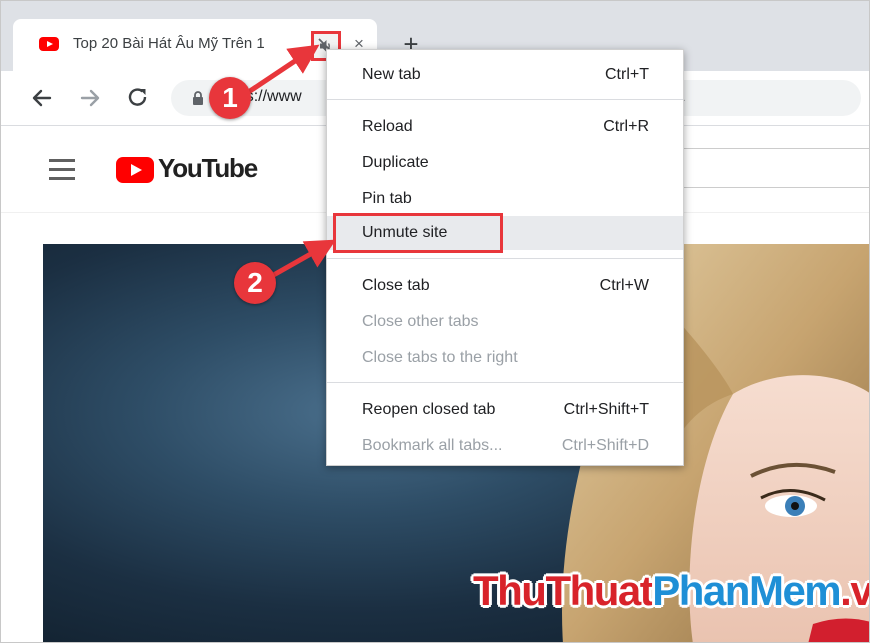 Image resolution: width=870 pixels, height=643 pixels. I want to click on annotation-arrows, so click(288, 164).